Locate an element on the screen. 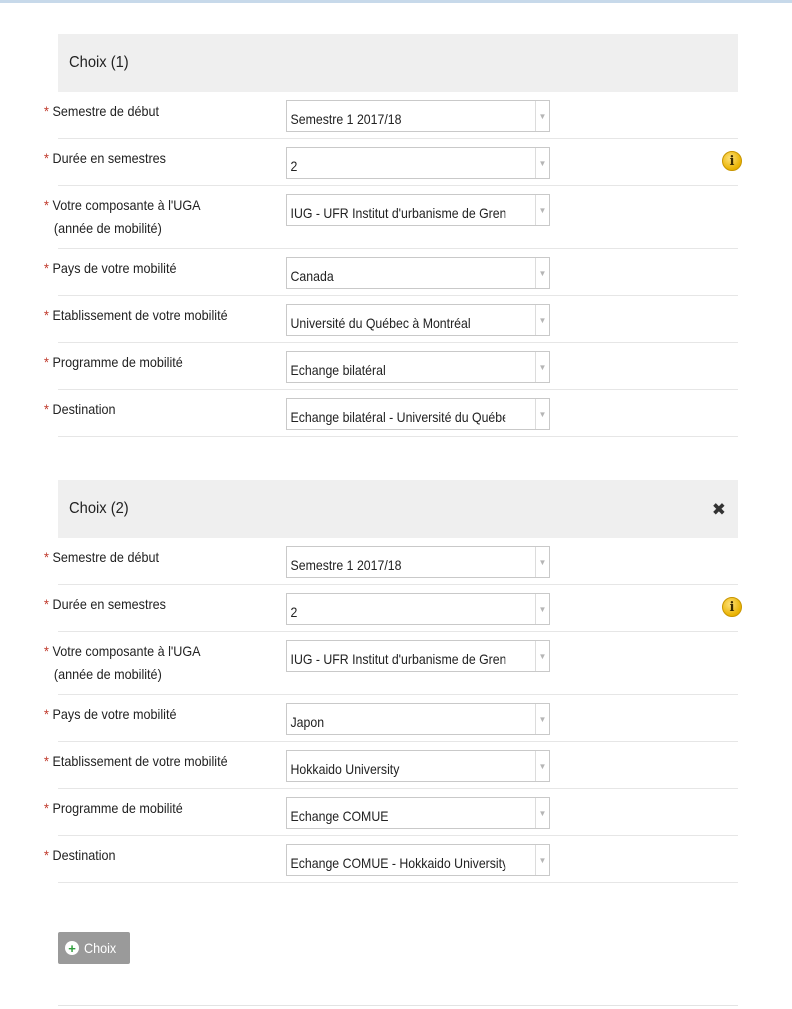 The height and width of the screenshot is (1009, 792). field-row-country: * Pays de votre mobilité Canada ▼ is located at coordinates (391, 272).